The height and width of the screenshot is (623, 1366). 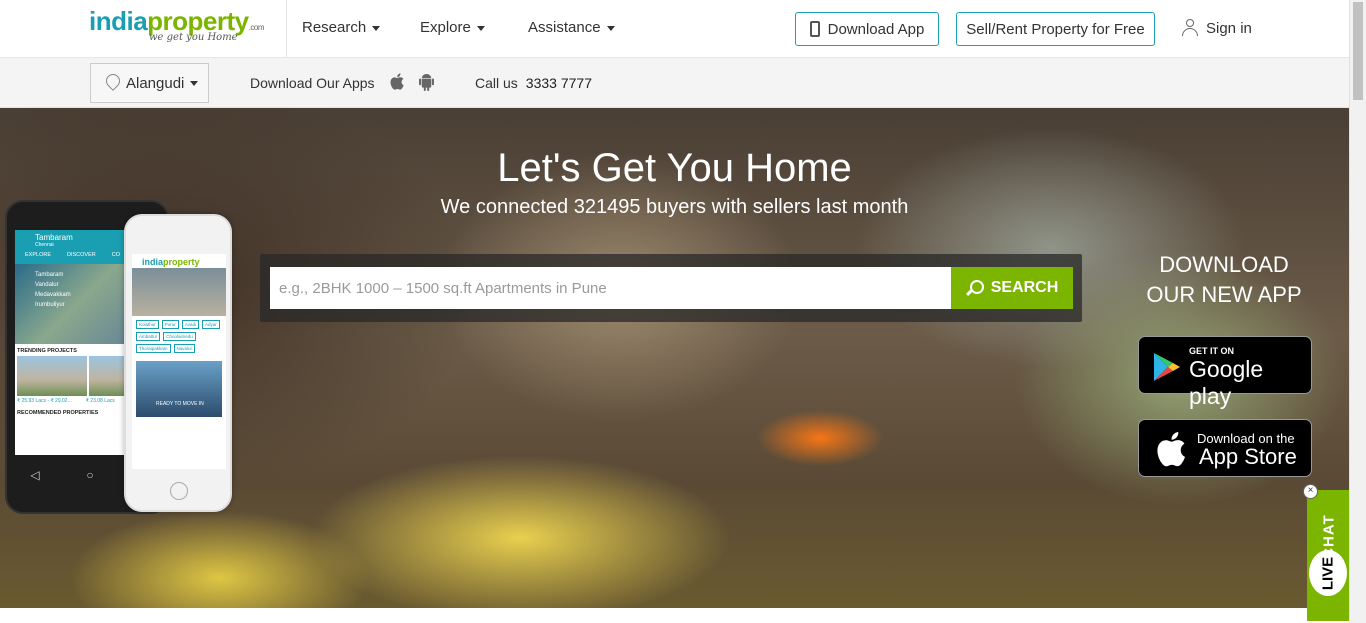 I want to click on android-tab: CO, so click(x=115, y=255).